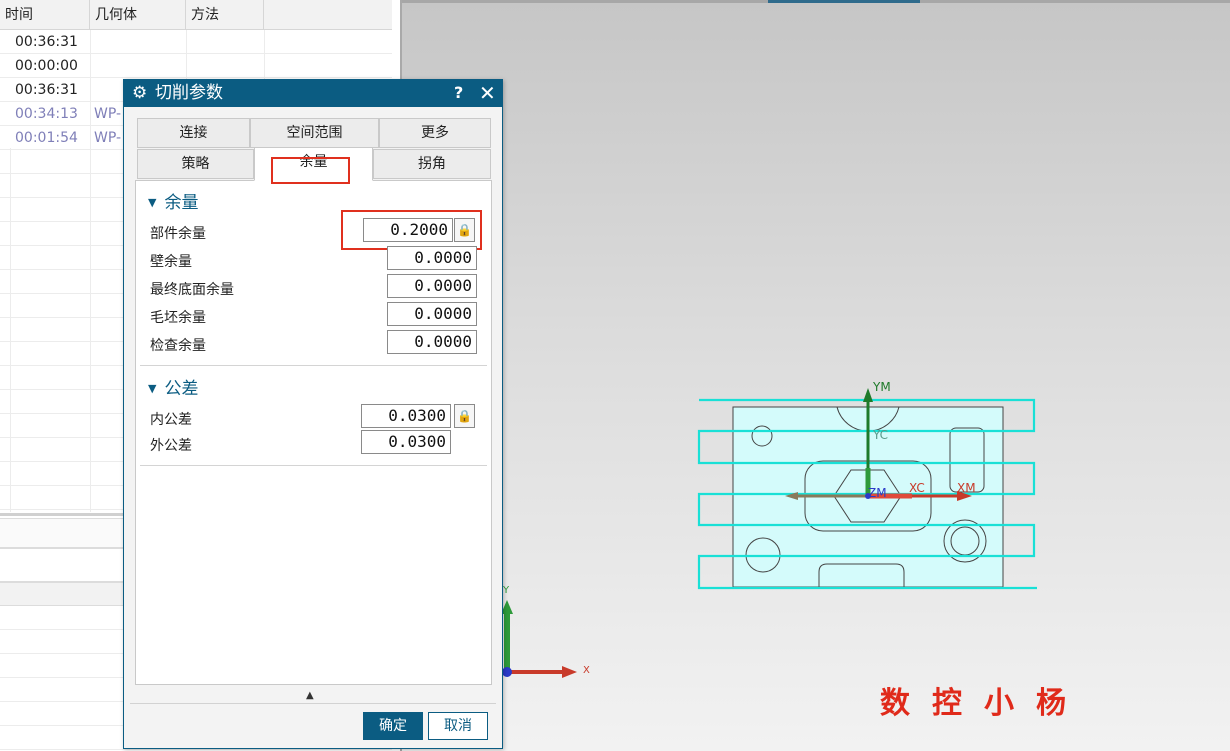 The height and width of the screenshot is (751, 1230). What do you see at coordinates (196, 42) in the screenshot?
I see `table-row: 00:36:31` at bounding box center [196, 42].